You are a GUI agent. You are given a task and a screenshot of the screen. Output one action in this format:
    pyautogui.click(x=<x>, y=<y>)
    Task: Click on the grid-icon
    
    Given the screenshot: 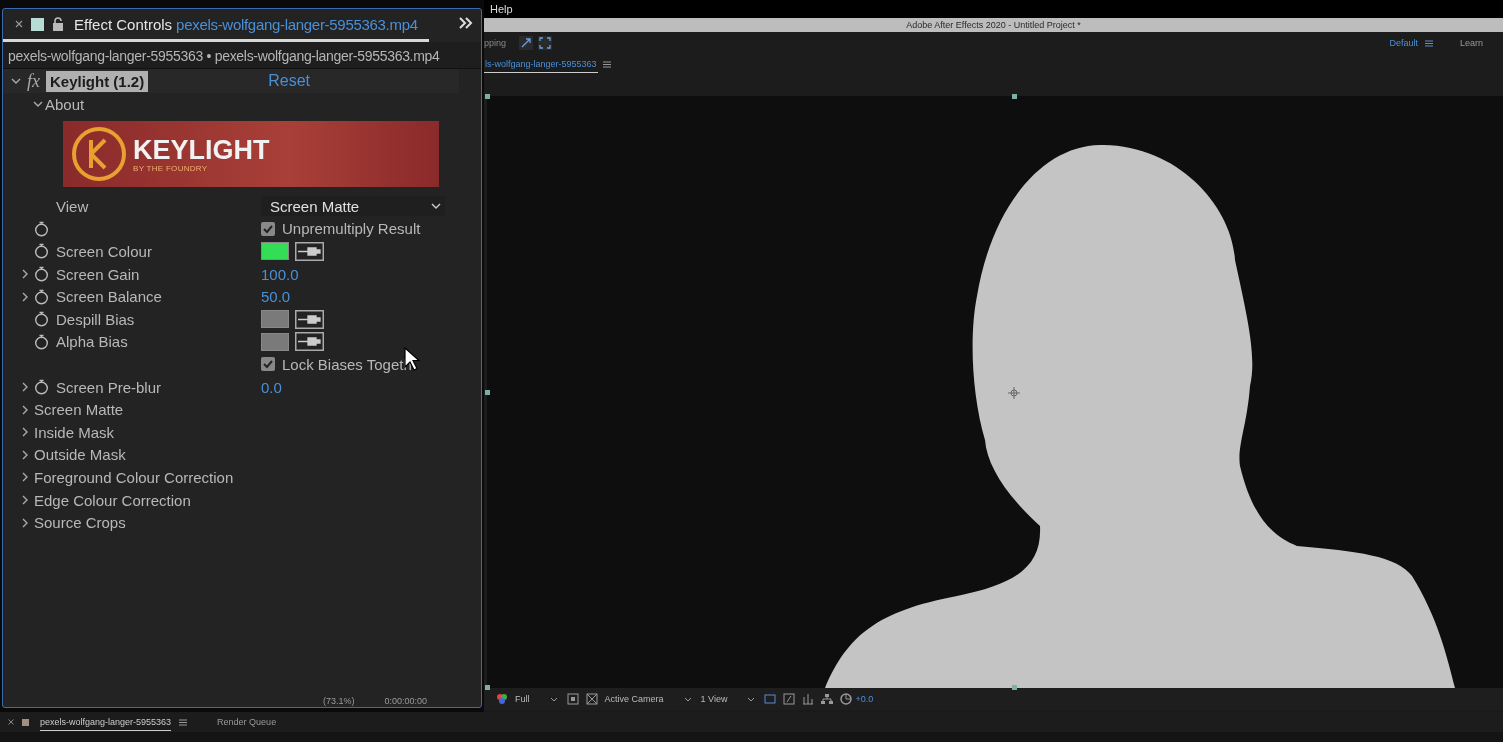 What is the action you would take?
    pyautogui.click(x=591, y=699)
    